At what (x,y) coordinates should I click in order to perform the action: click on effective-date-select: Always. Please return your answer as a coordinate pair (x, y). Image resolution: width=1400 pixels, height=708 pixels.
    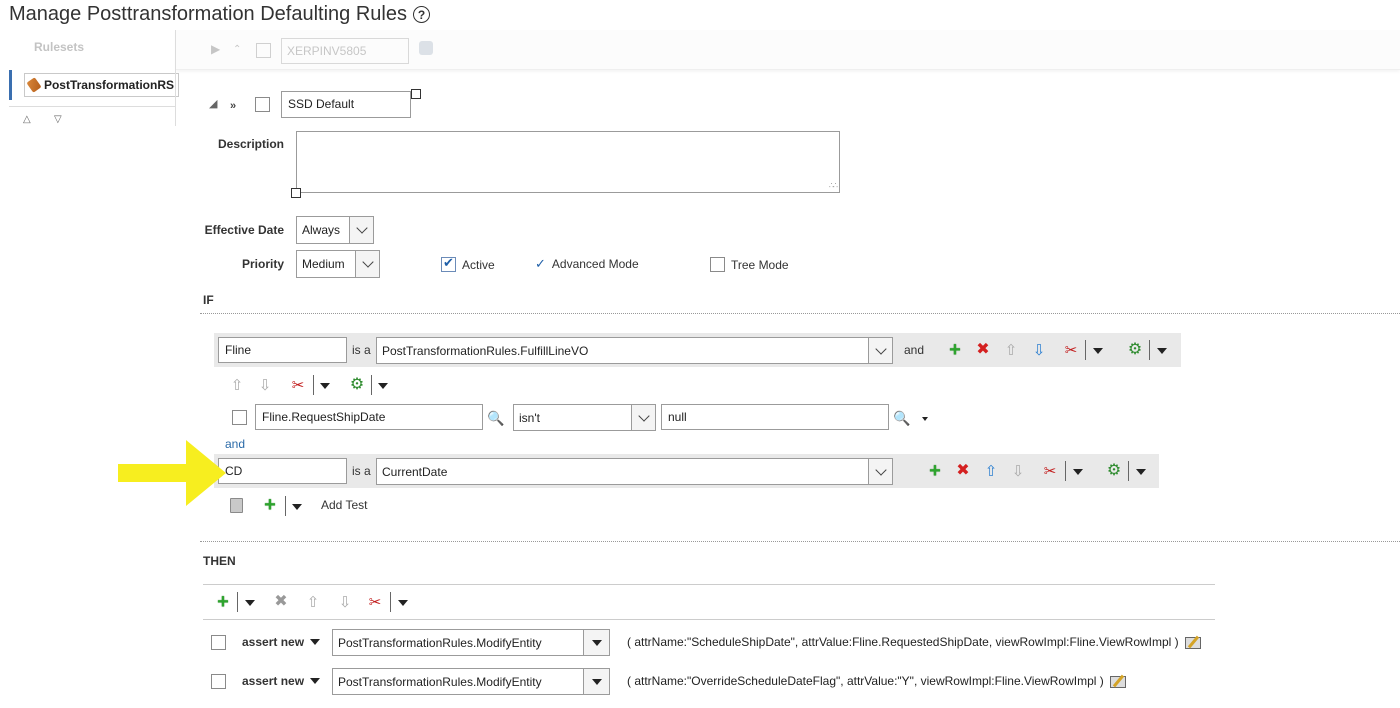
    Looking at the image, I should click on (335, 230).